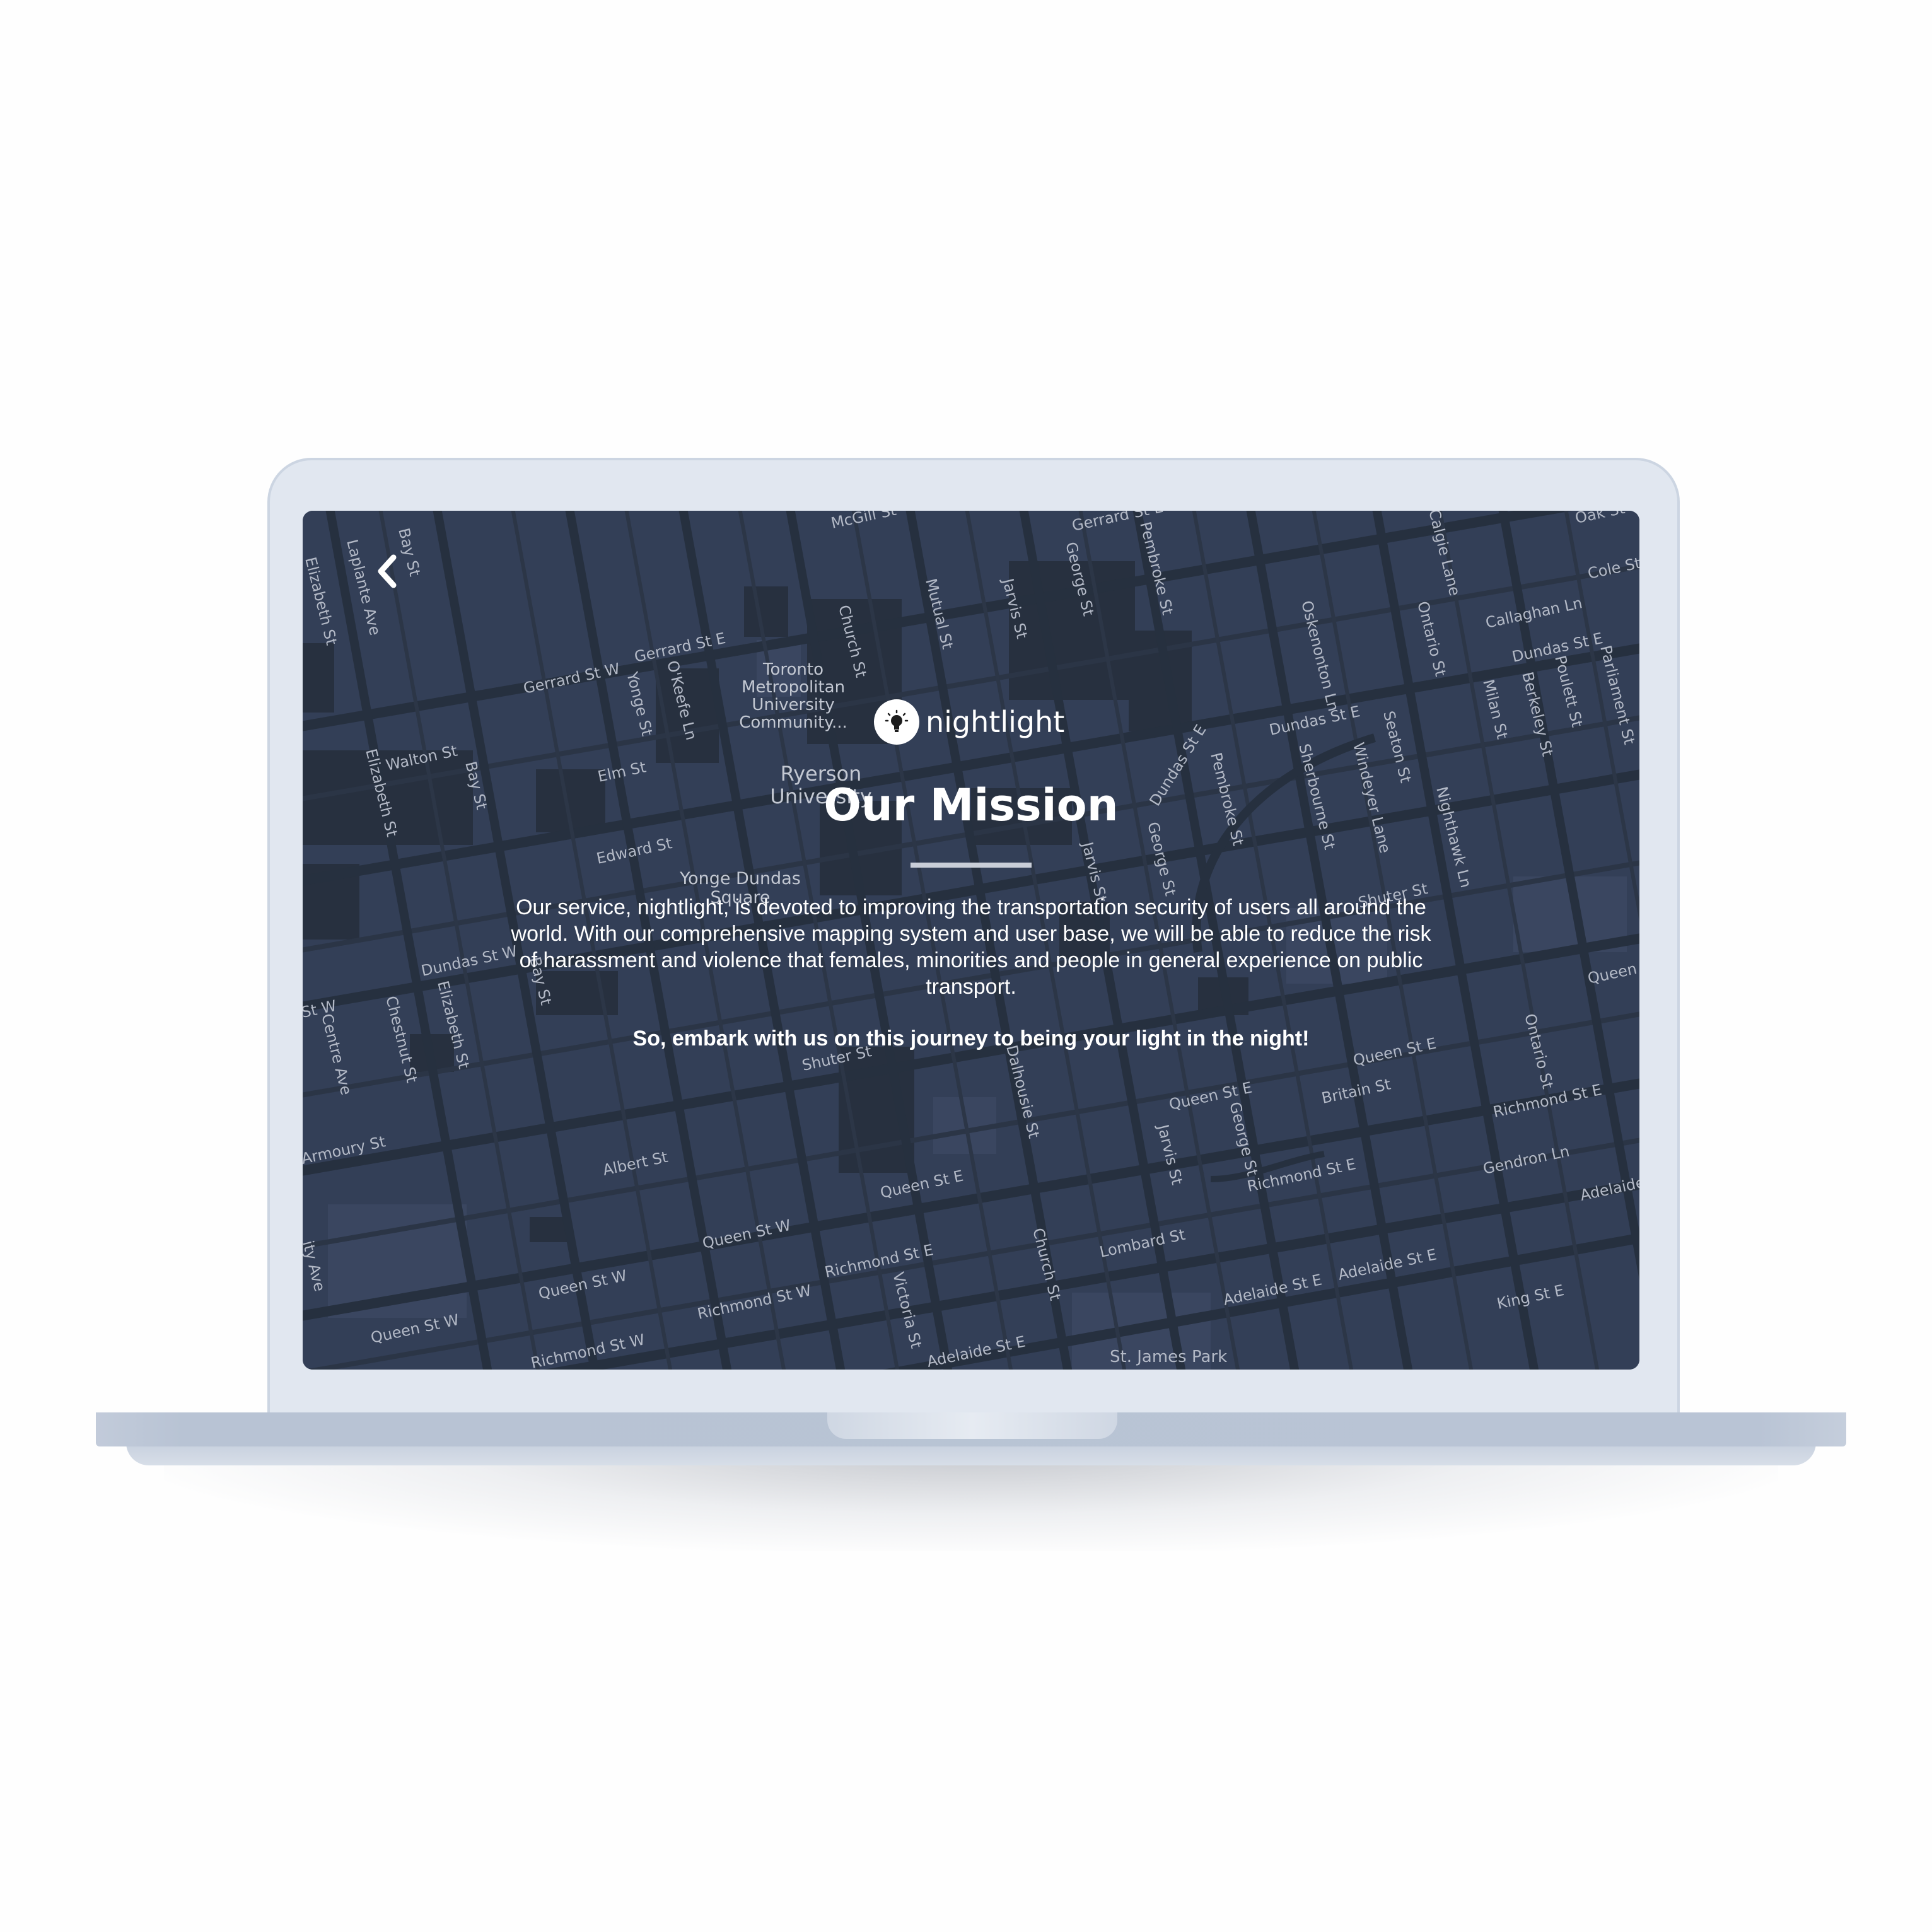  I want to click on app-logo: nightlight, so click(969, 722).